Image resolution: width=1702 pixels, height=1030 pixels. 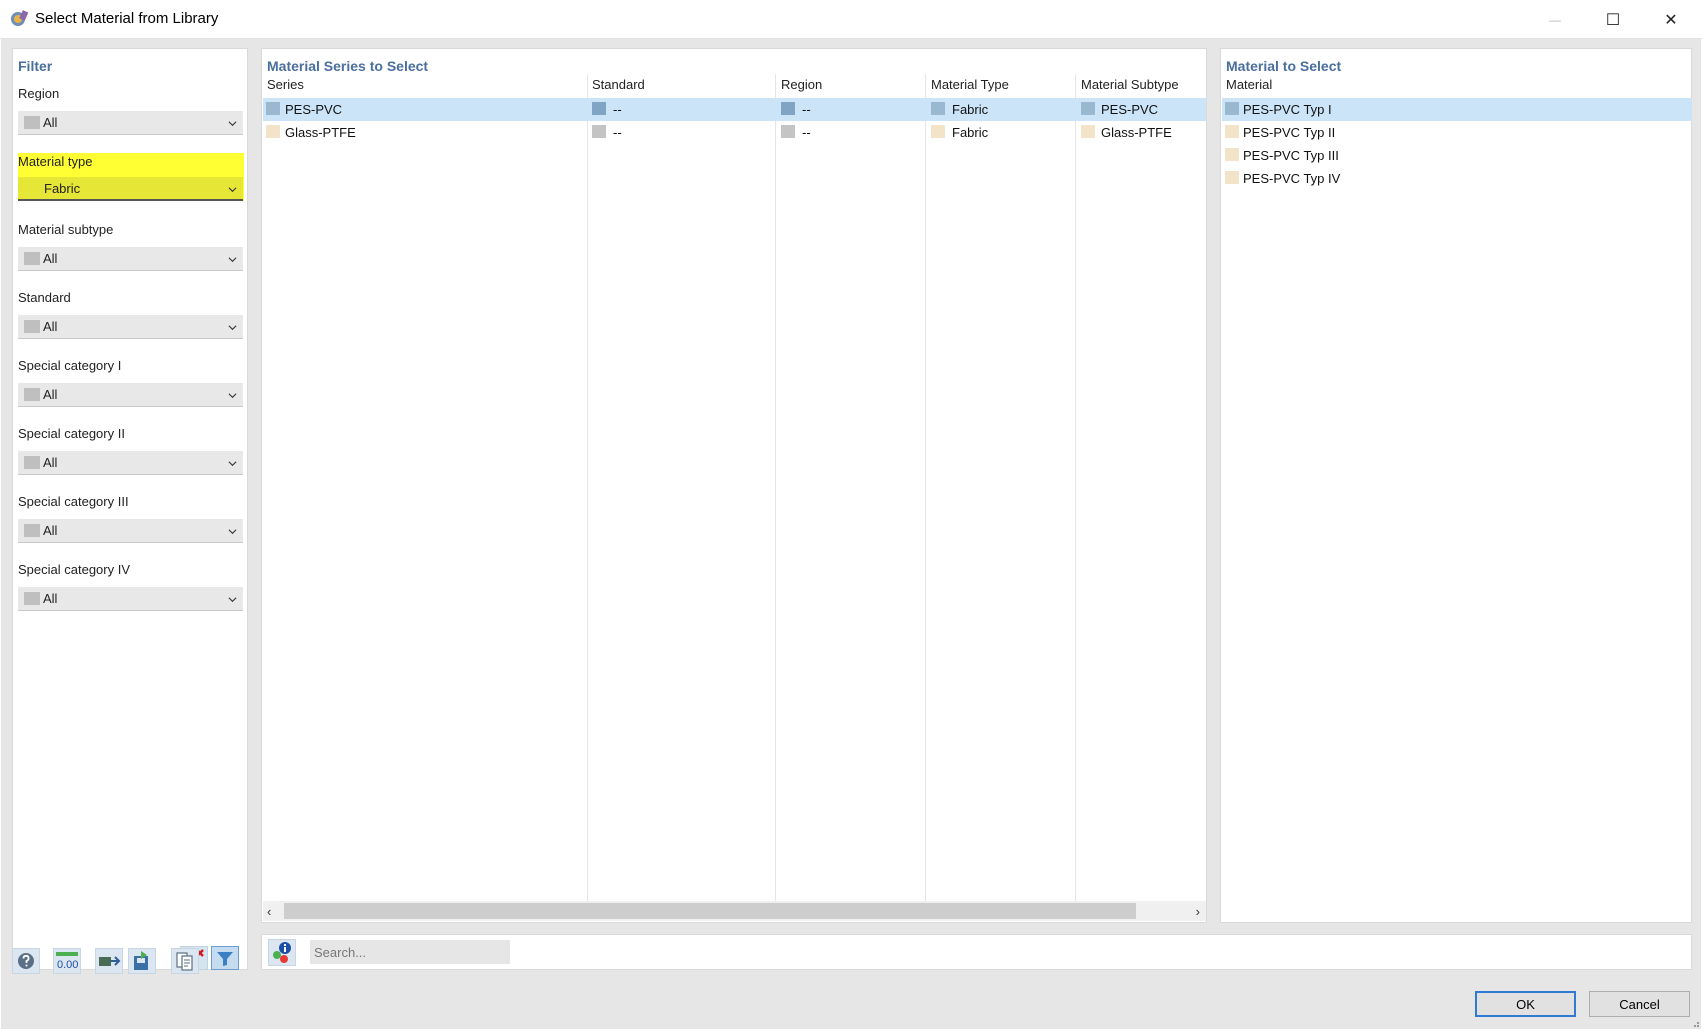 I want to click on standard-dropdown: All, so click(x=130, y=327).